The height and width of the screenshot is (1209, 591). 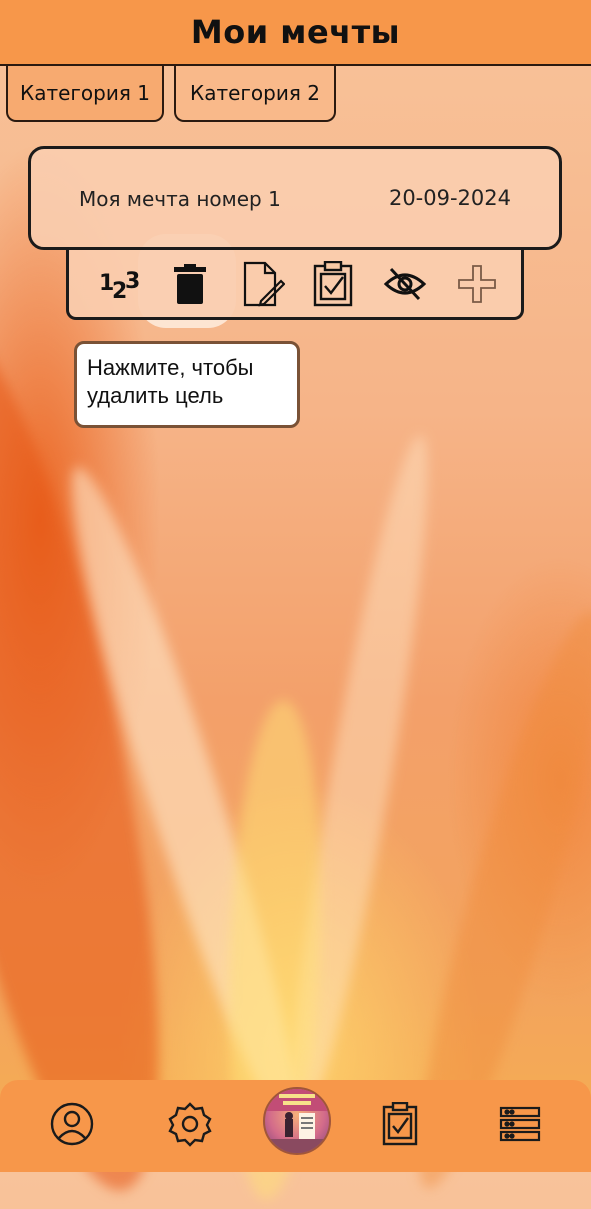 What do you see at coordinates (449, 198) in the screenshot?
I see `dream-date: 20-09-2024` at bounding box center [449, 198].